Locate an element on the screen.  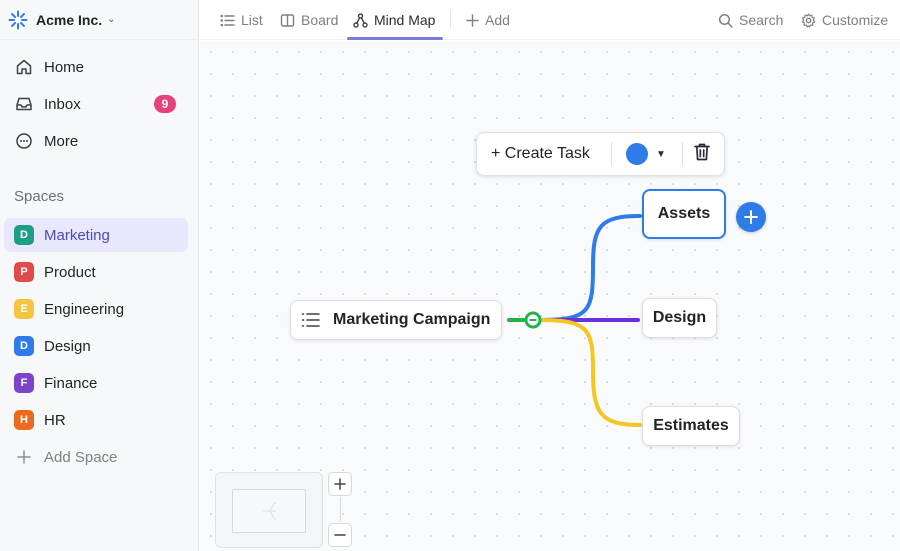
spaces-heading: Spaces is located at coordinates (39, 196).